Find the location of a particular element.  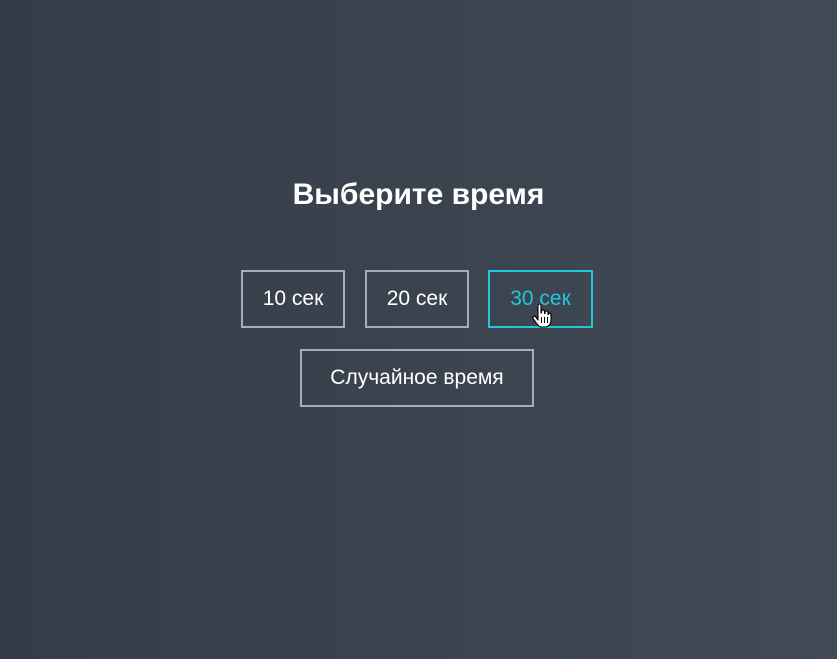

time-10-button: 10 сек is located at coordinates (293, 299).